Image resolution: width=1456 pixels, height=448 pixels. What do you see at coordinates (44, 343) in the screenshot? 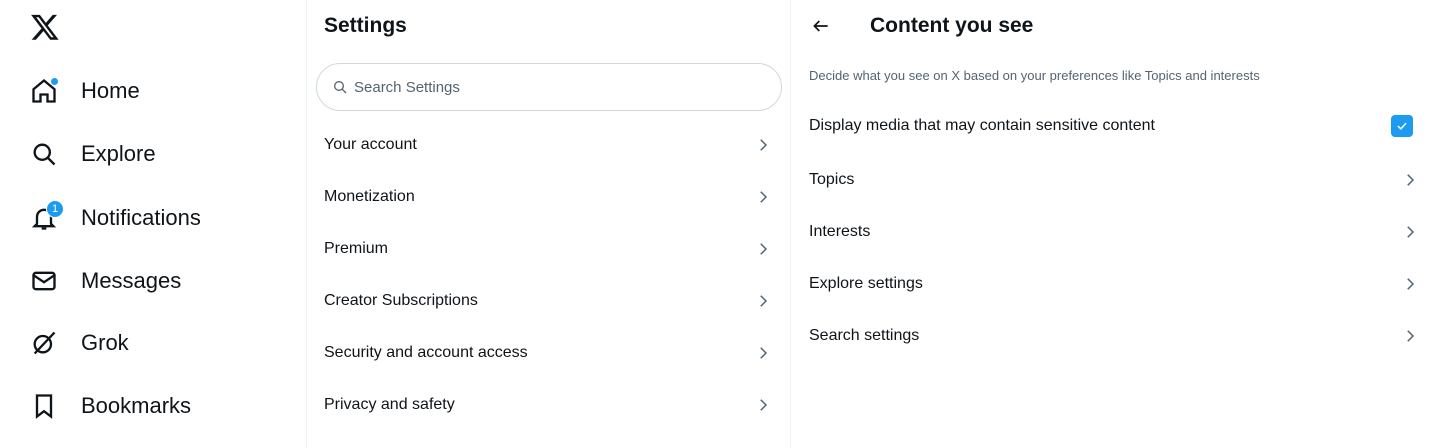
I see `grok-icon` at bounding box center [44, 343].